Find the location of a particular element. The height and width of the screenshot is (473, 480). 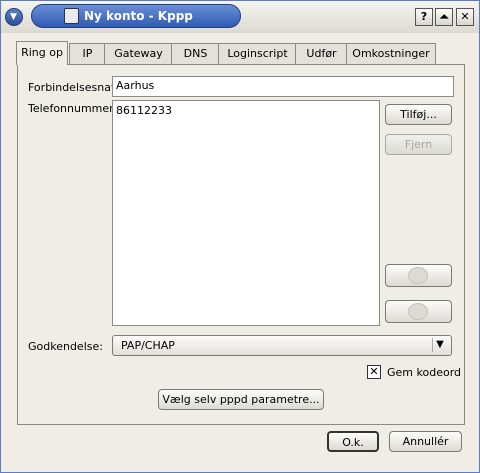

window-menu-button: ▼ is located at coordinates (14, 17).